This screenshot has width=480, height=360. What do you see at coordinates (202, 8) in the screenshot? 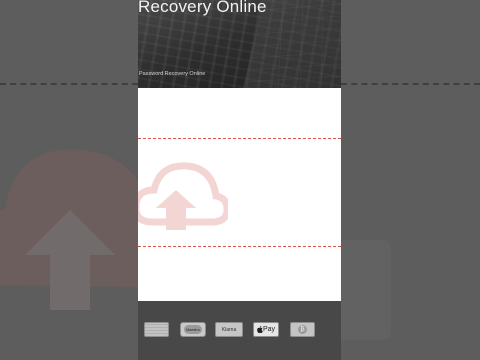
I see `page-title: Recovery Online` at bounding box center [202, 8].